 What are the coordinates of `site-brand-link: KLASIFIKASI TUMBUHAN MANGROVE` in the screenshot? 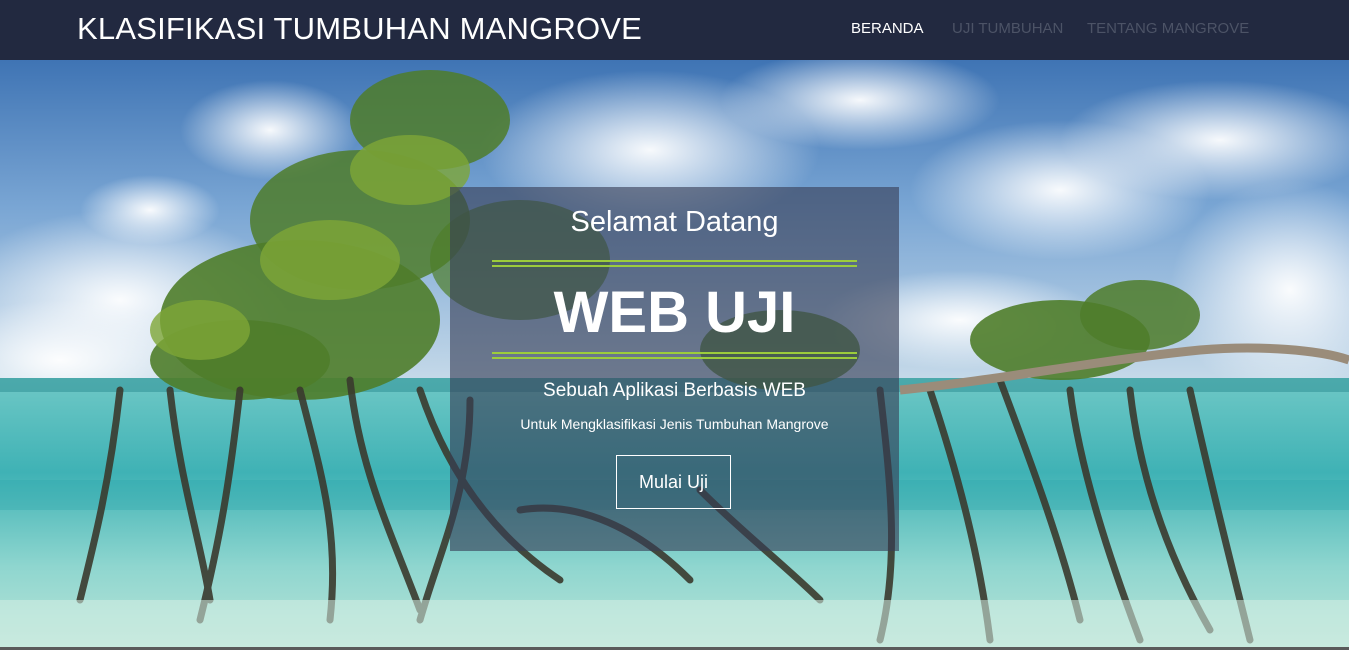 It's located at (359, 29).